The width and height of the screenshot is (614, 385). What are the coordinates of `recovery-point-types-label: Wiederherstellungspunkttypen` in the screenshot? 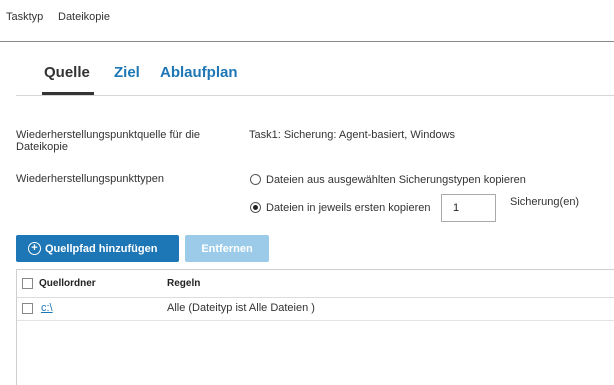 It's located at (90, 179).